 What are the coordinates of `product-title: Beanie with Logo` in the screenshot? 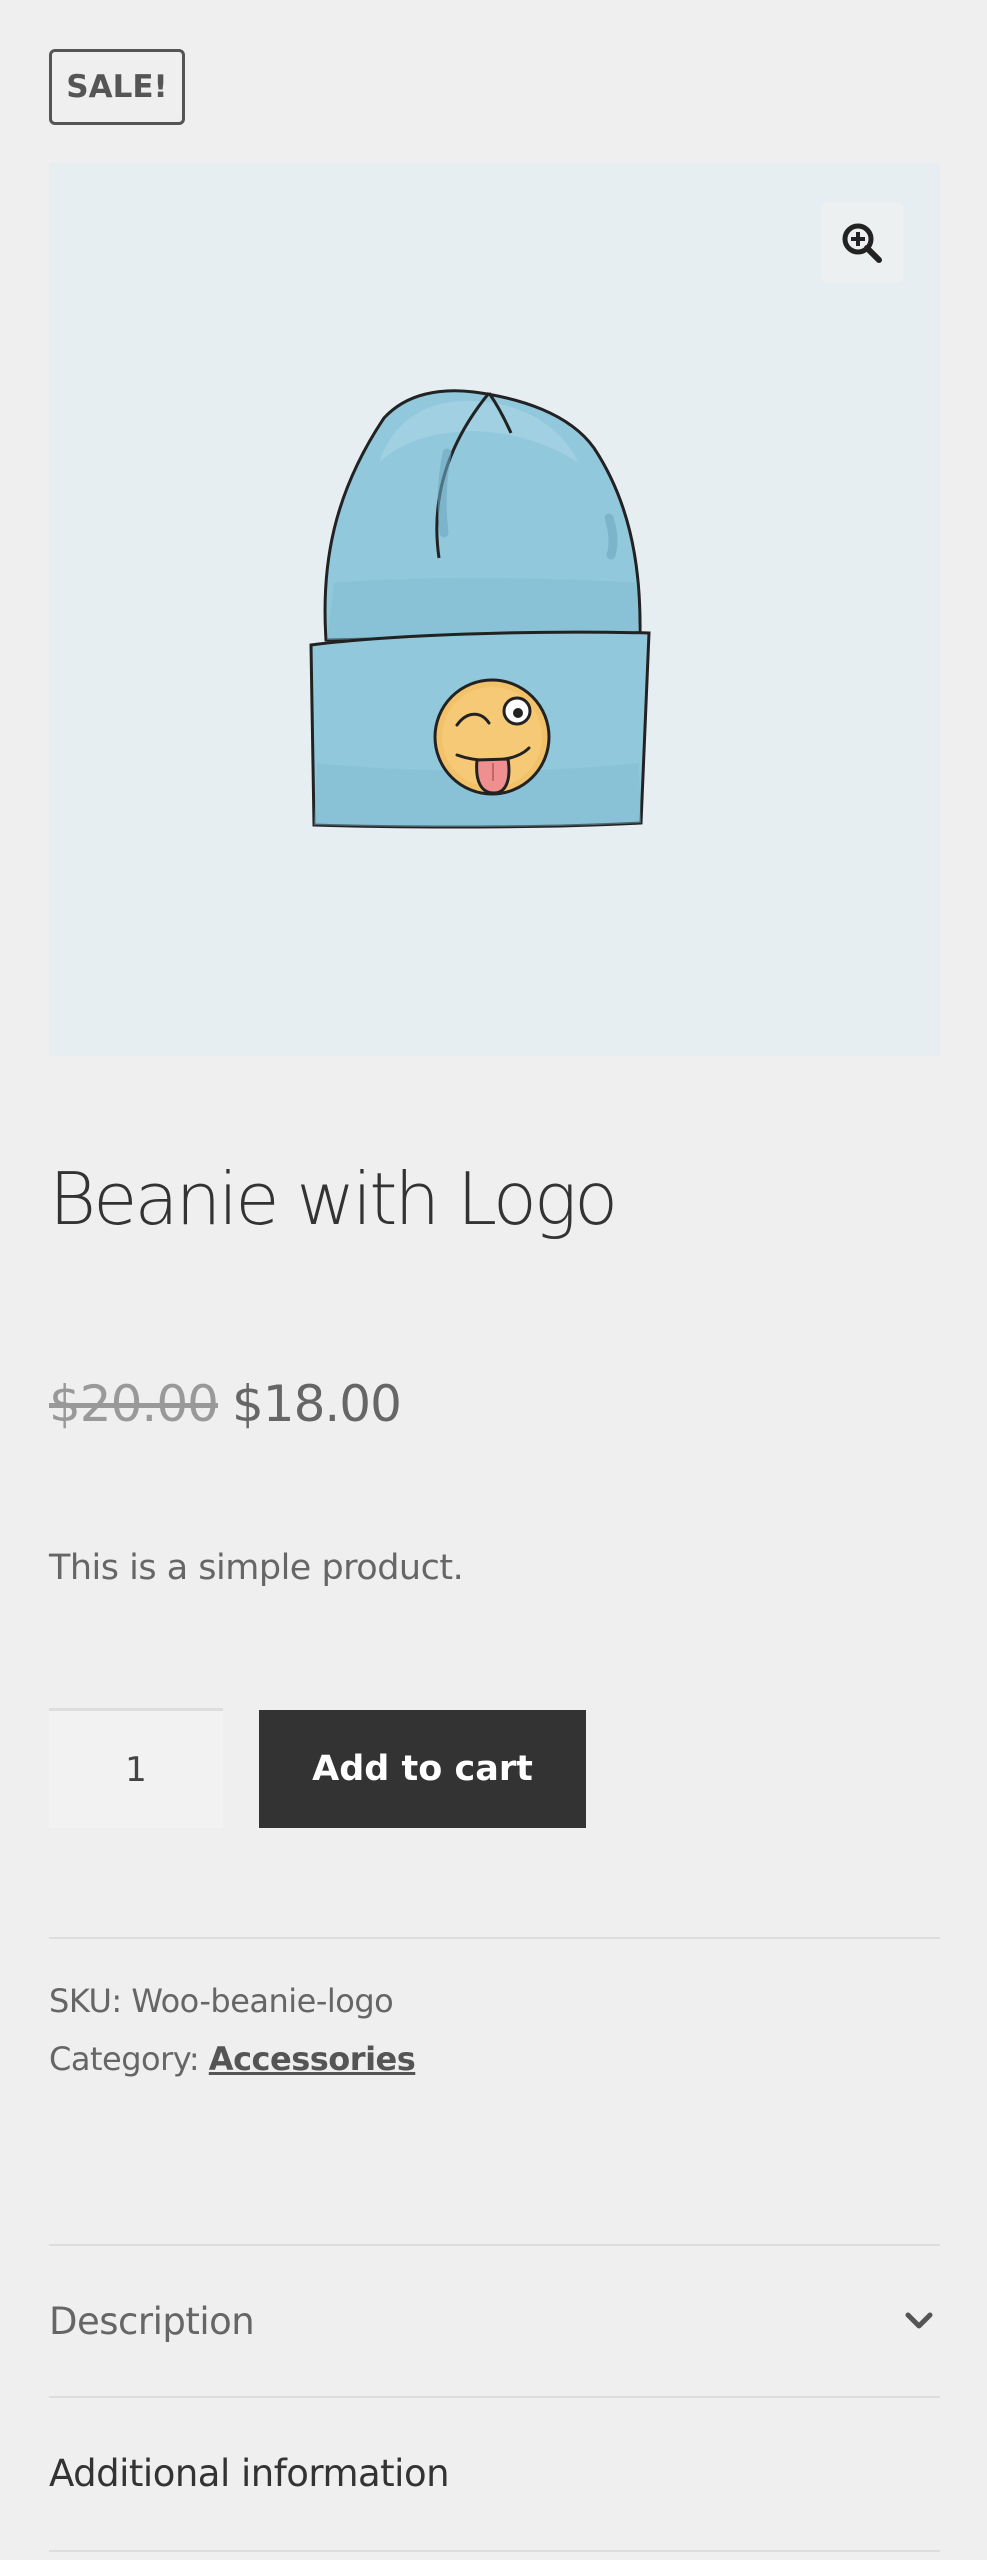 It's located at (333, 1199).